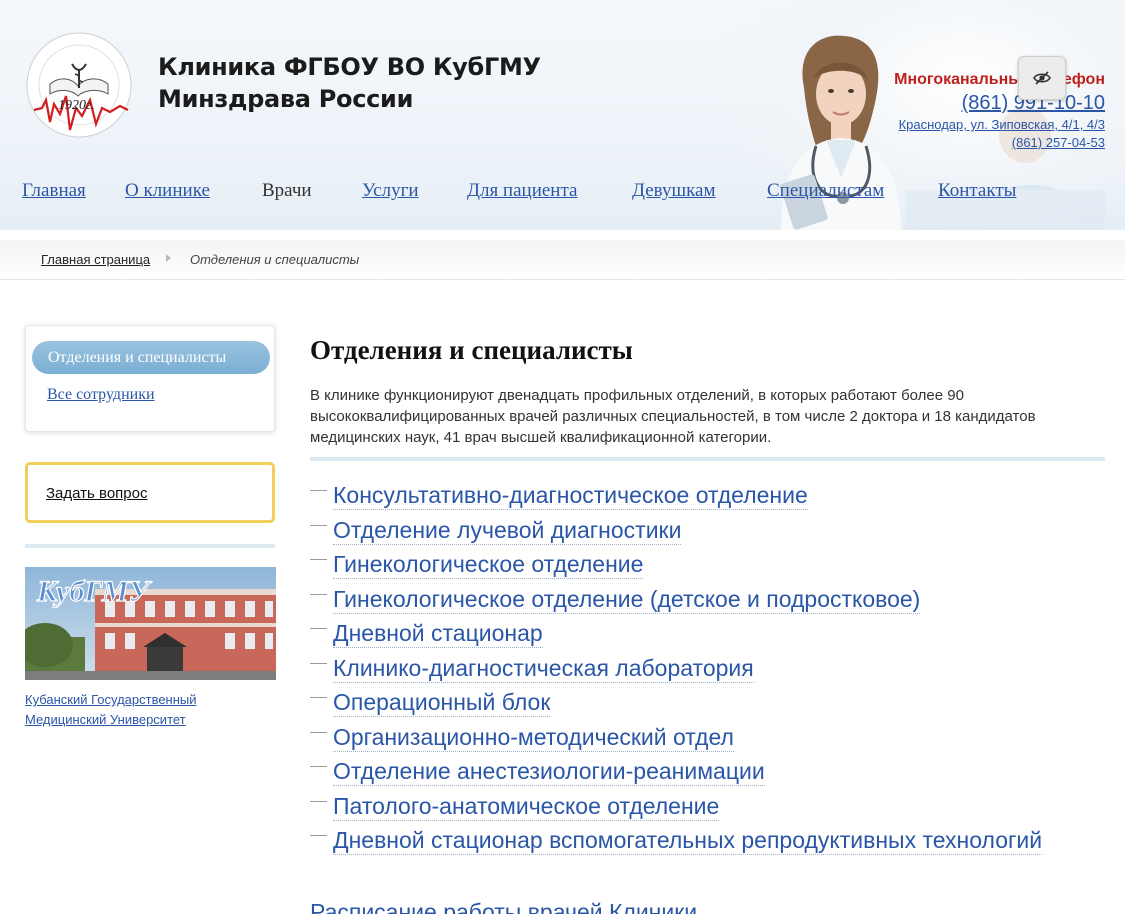 The image size is (1125, 914). I want to click on department-link: Патолого-анатомическое отделение, so click(526, 806).